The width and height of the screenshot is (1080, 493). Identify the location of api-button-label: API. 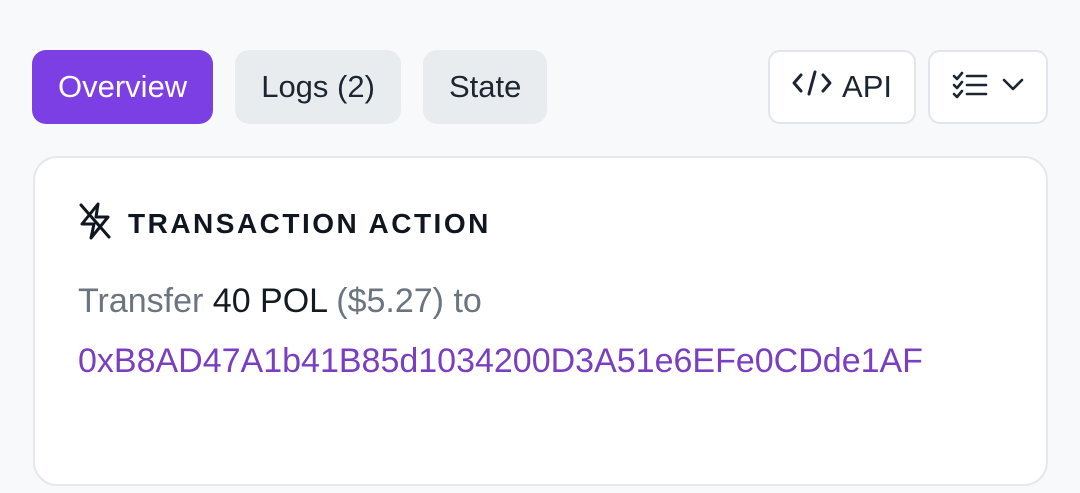
(867, 86).